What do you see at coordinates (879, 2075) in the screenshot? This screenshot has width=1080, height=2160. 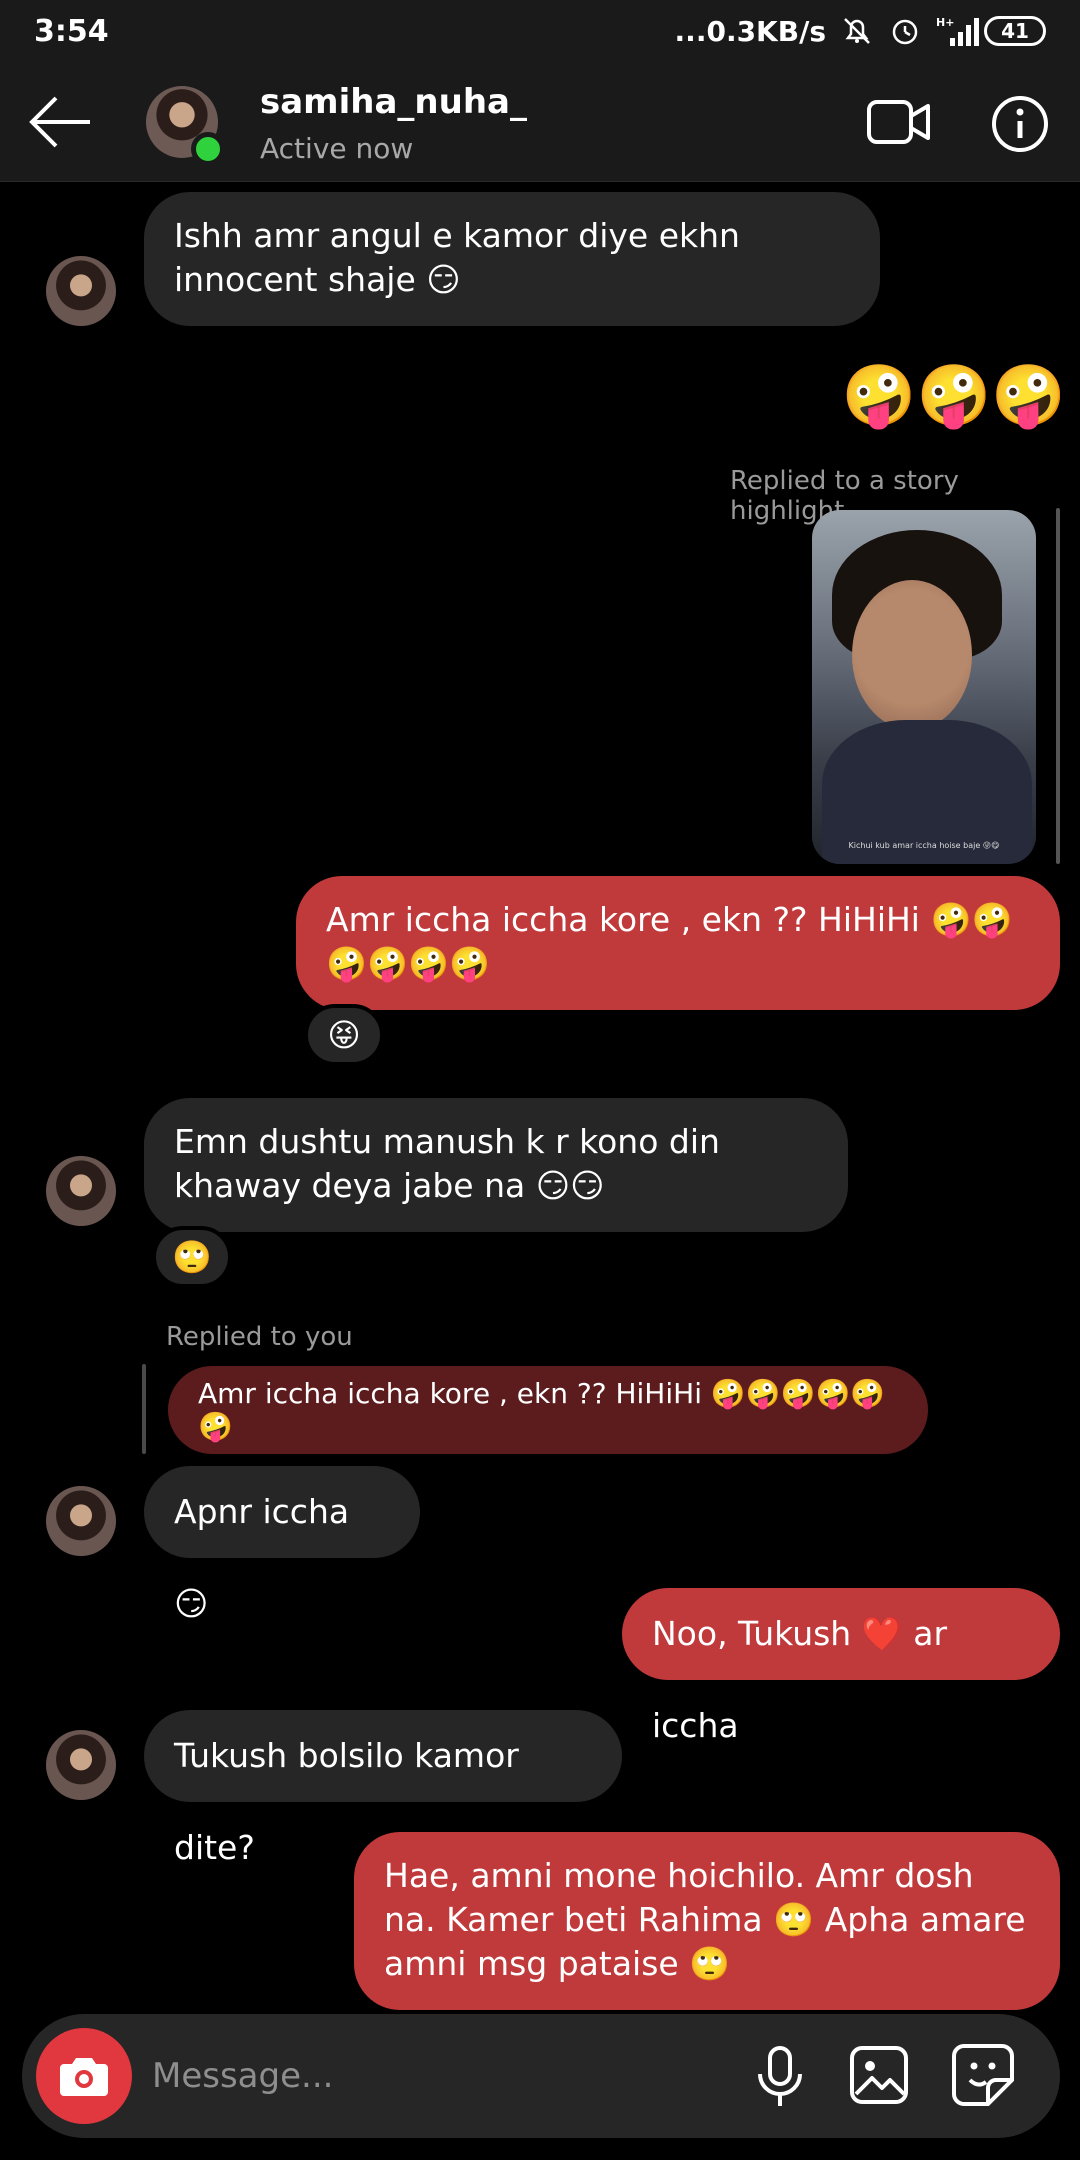 I see `gallery-icon` at bounding box center [879, 2075].